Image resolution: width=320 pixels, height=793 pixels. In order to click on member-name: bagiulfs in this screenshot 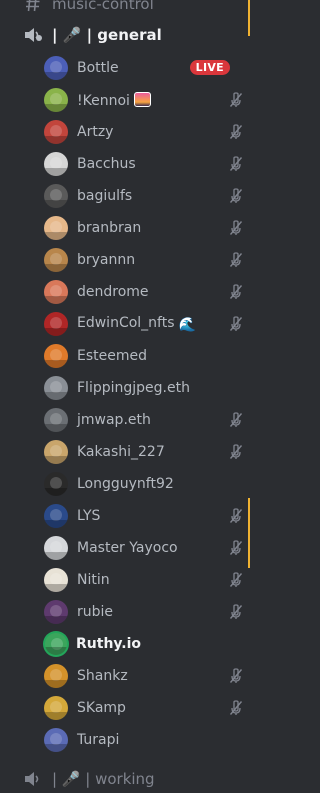, I will do `click(105, 196)`.